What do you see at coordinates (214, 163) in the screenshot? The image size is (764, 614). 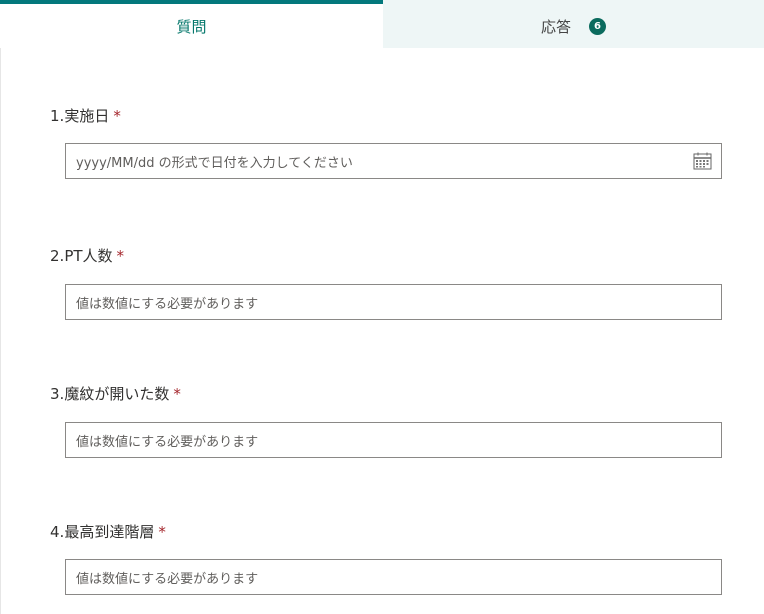 I see `date-input-placeholder: yyyy/MM/dd の形式で日付を入力してください` at bounding box center [214, 163].